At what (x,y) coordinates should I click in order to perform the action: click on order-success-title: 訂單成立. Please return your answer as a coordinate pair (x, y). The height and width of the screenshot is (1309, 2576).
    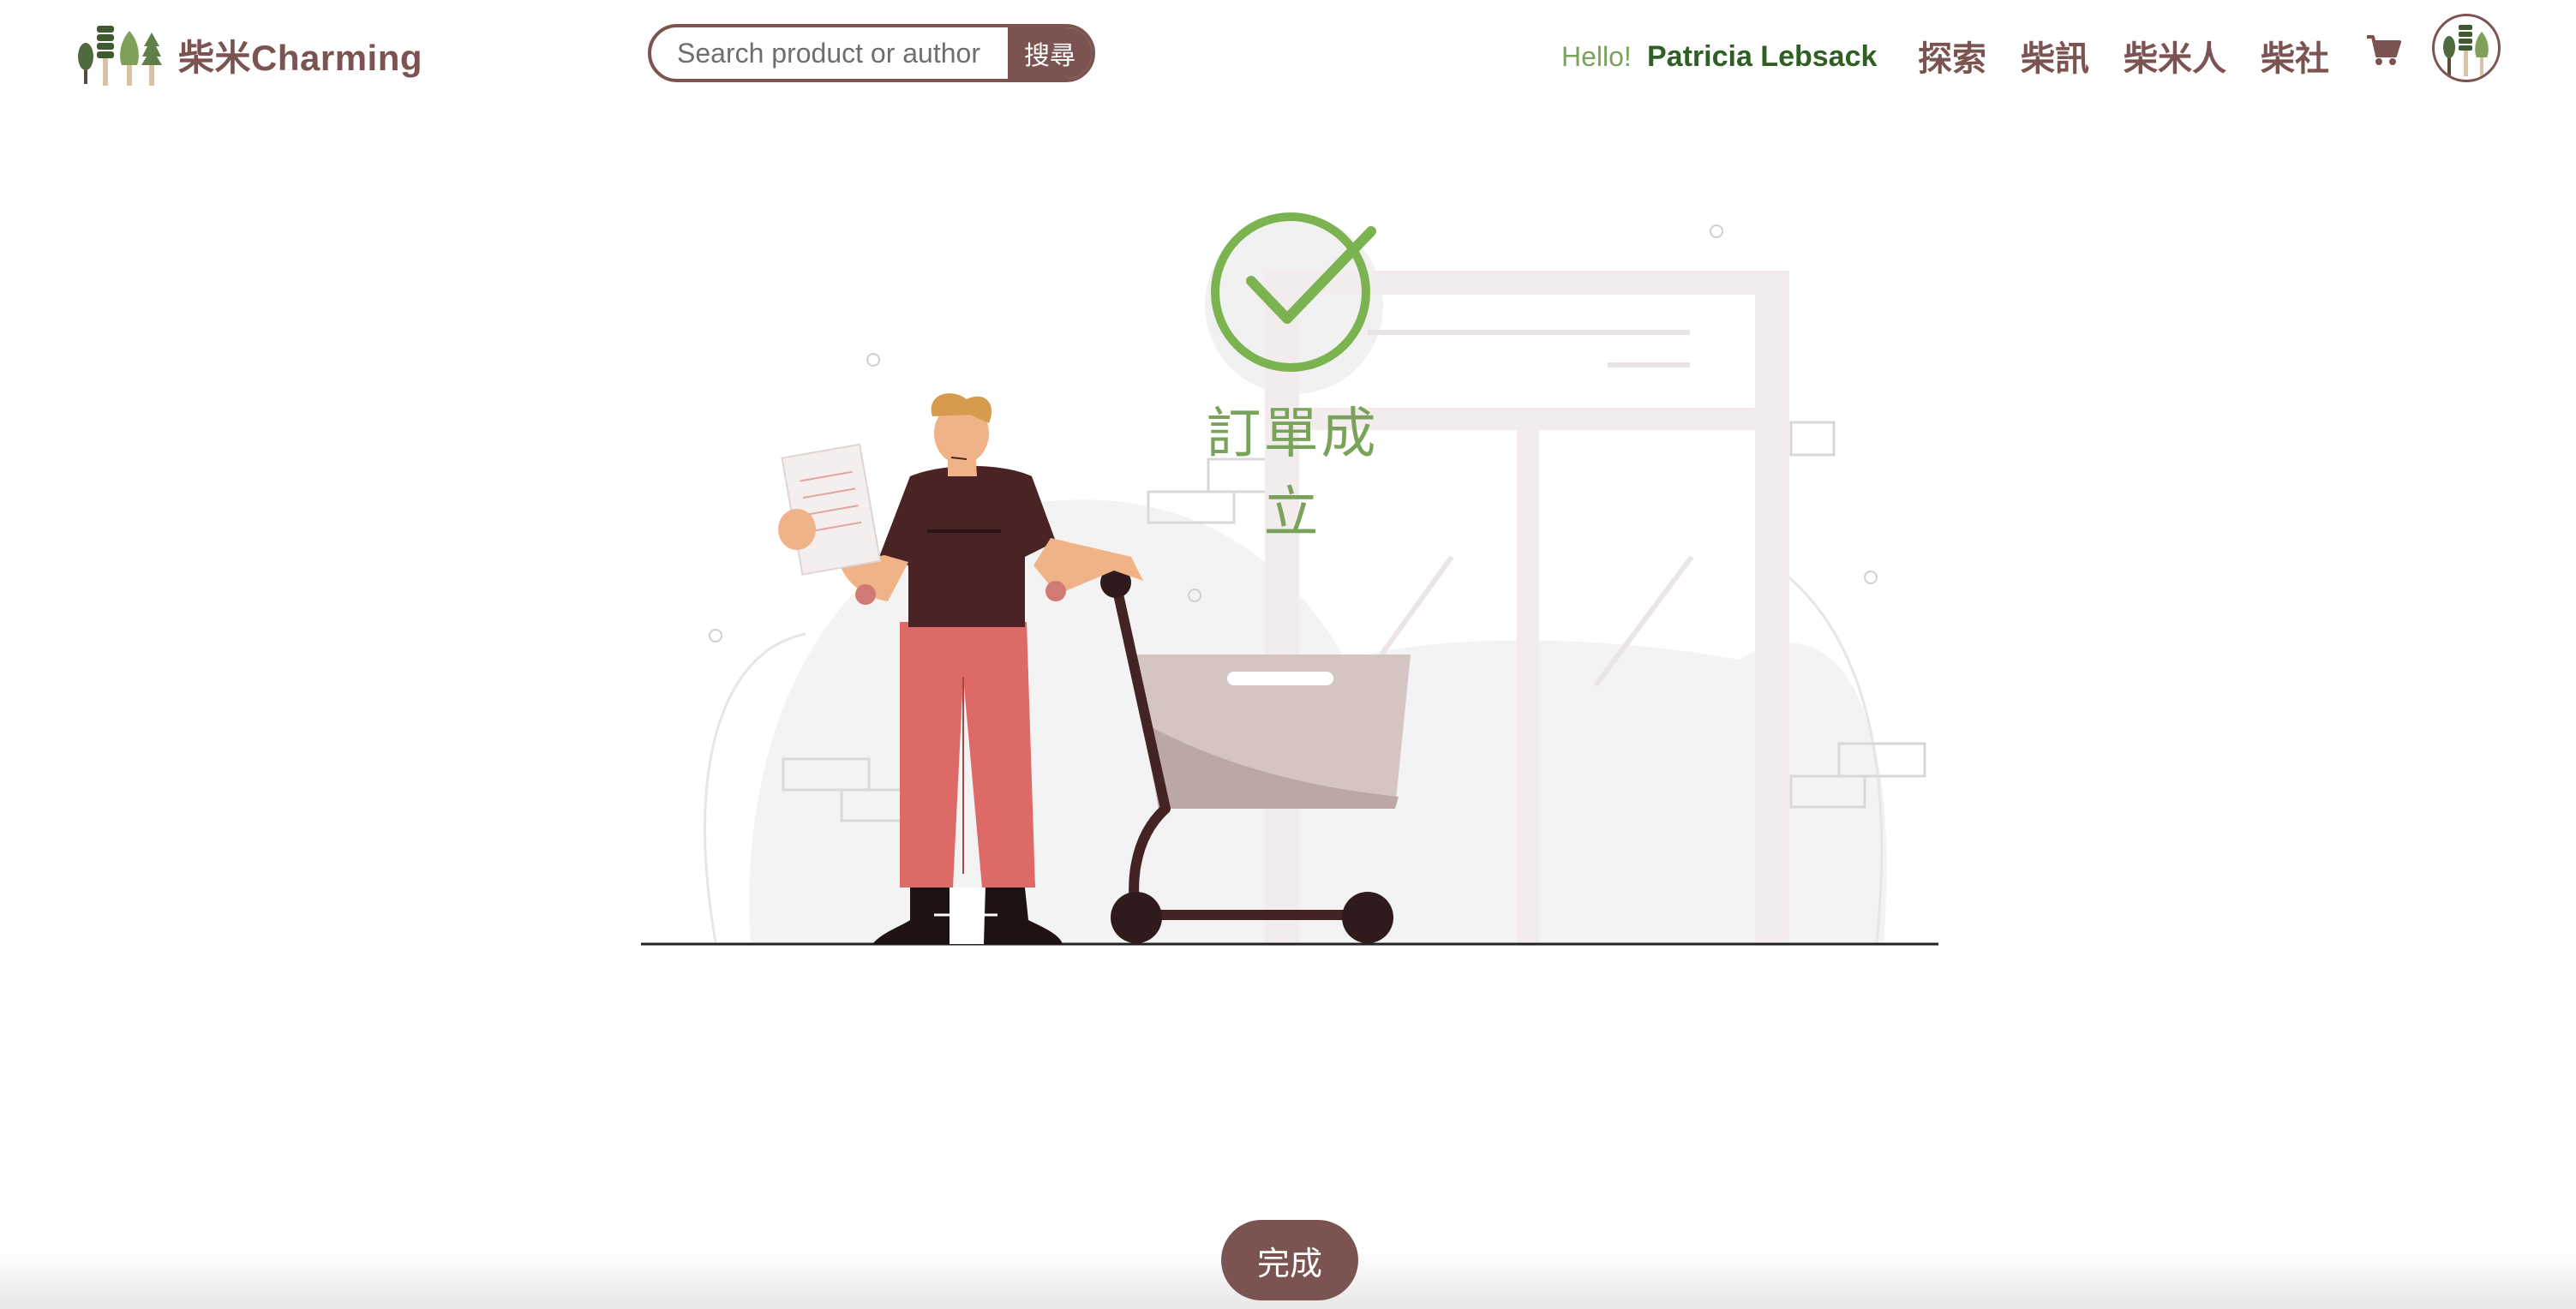
    Looking at the image, I should click on (1292, 474).